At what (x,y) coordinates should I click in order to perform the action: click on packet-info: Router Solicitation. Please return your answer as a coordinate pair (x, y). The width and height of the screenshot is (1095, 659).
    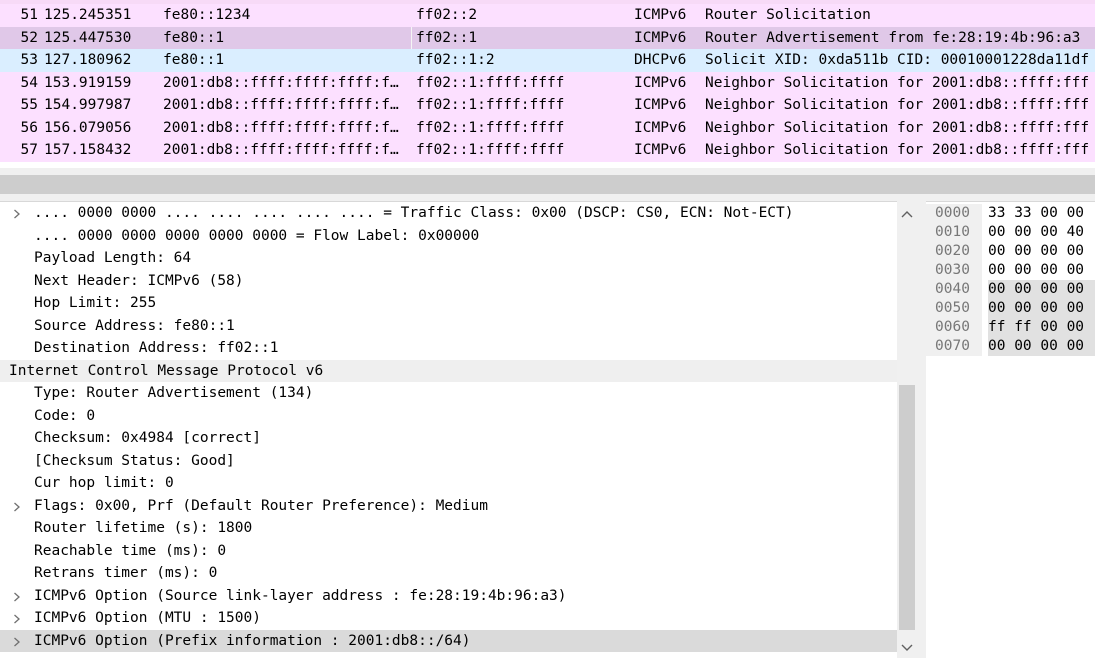
    Looking at the image, I should click on (788, 15).